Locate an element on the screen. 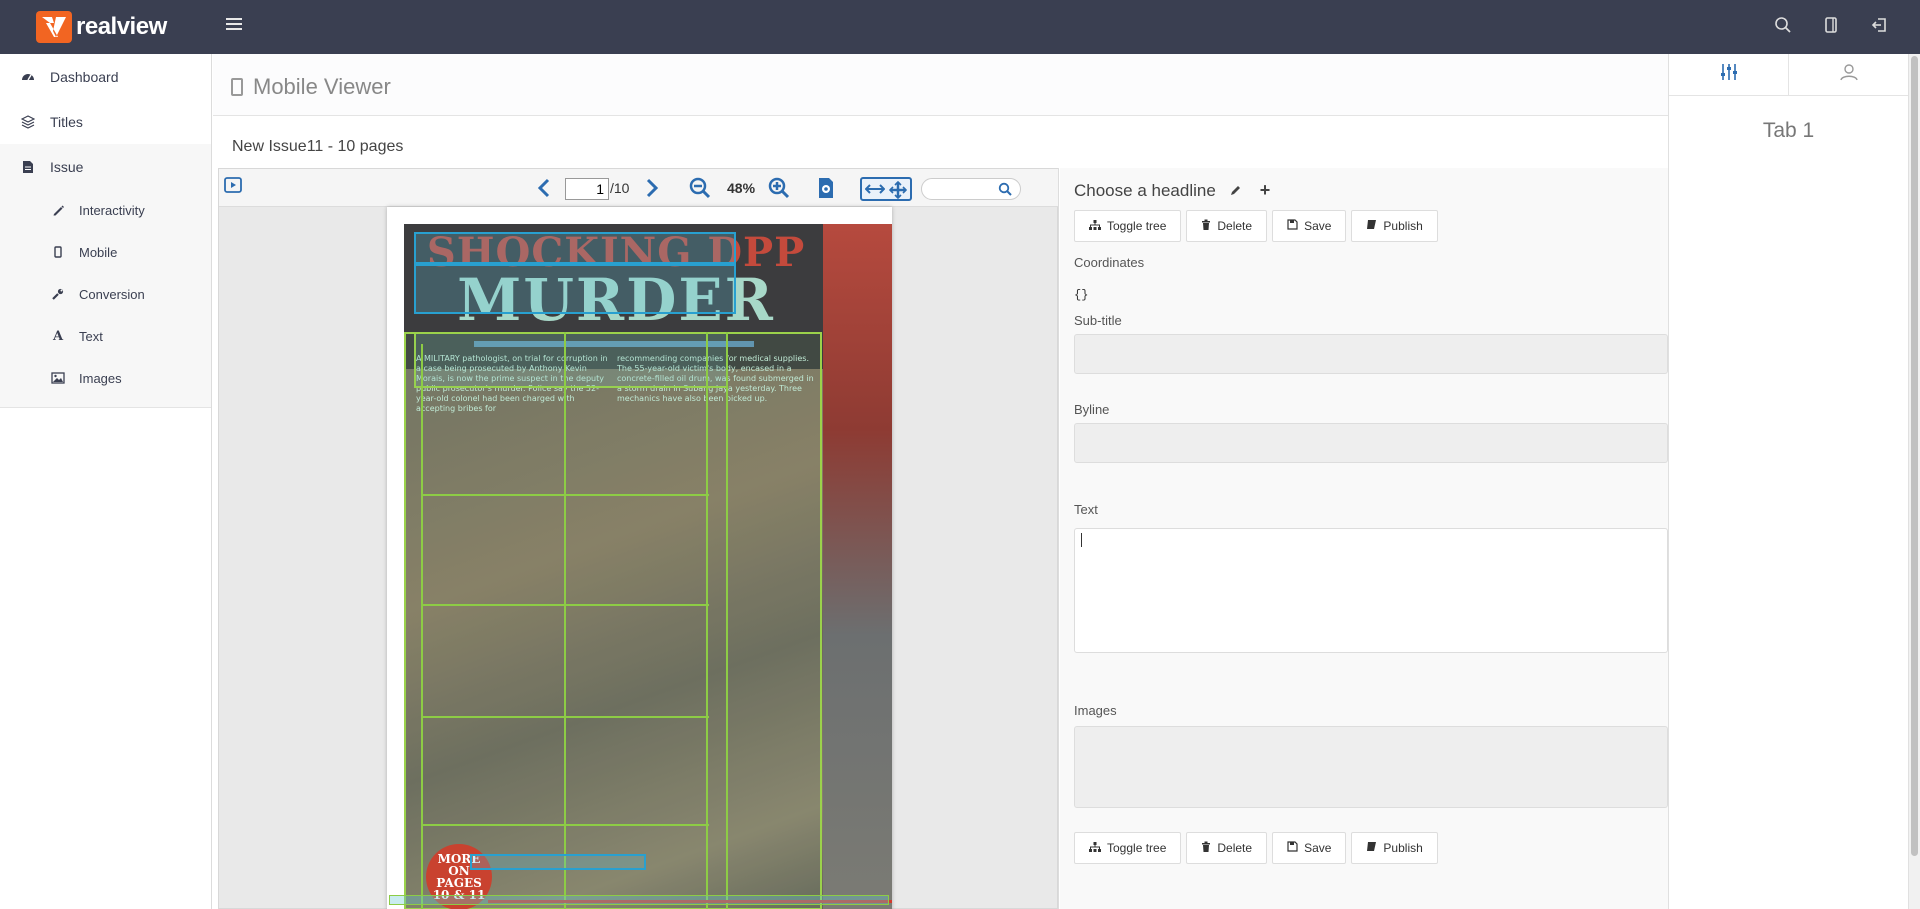 This screenshot has width=1920, height=909. editor-title: Choose a headline + is located at coordinates (1172, 190).